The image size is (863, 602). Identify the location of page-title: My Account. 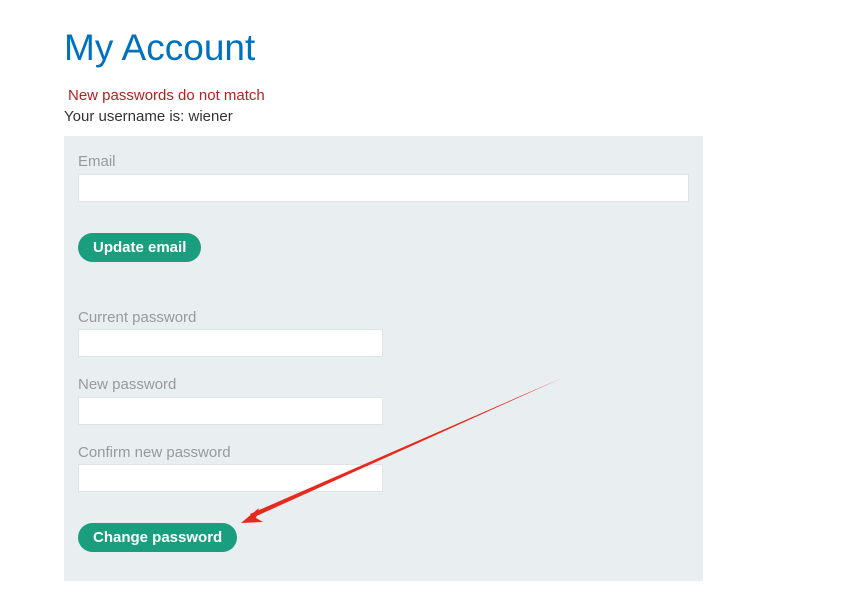
(160, 47).